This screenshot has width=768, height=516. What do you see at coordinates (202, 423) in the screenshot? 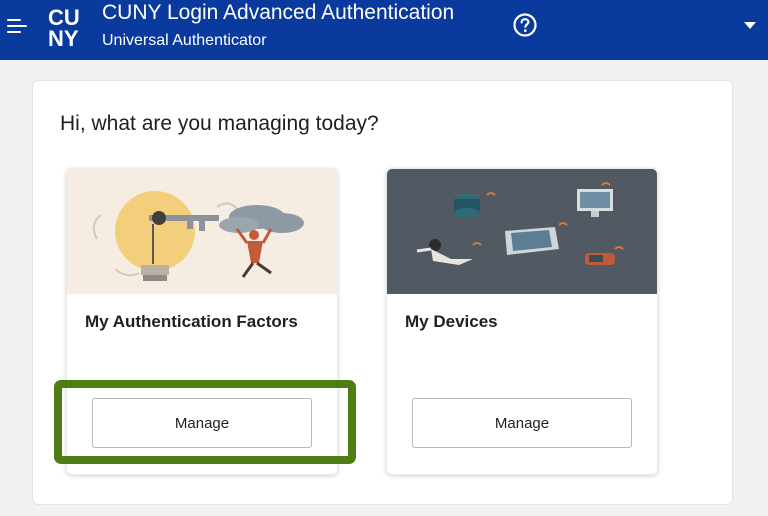
I see `manage-authentication-factors-button: Manage` at bounding box center [202, 423].